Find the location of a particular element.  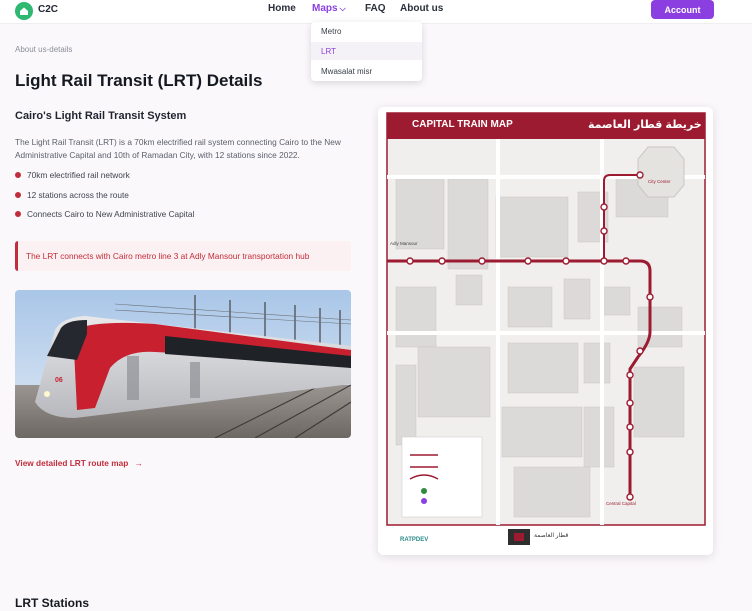

dropdown-item-lrt: LRT is located at coordinates (366, 51).